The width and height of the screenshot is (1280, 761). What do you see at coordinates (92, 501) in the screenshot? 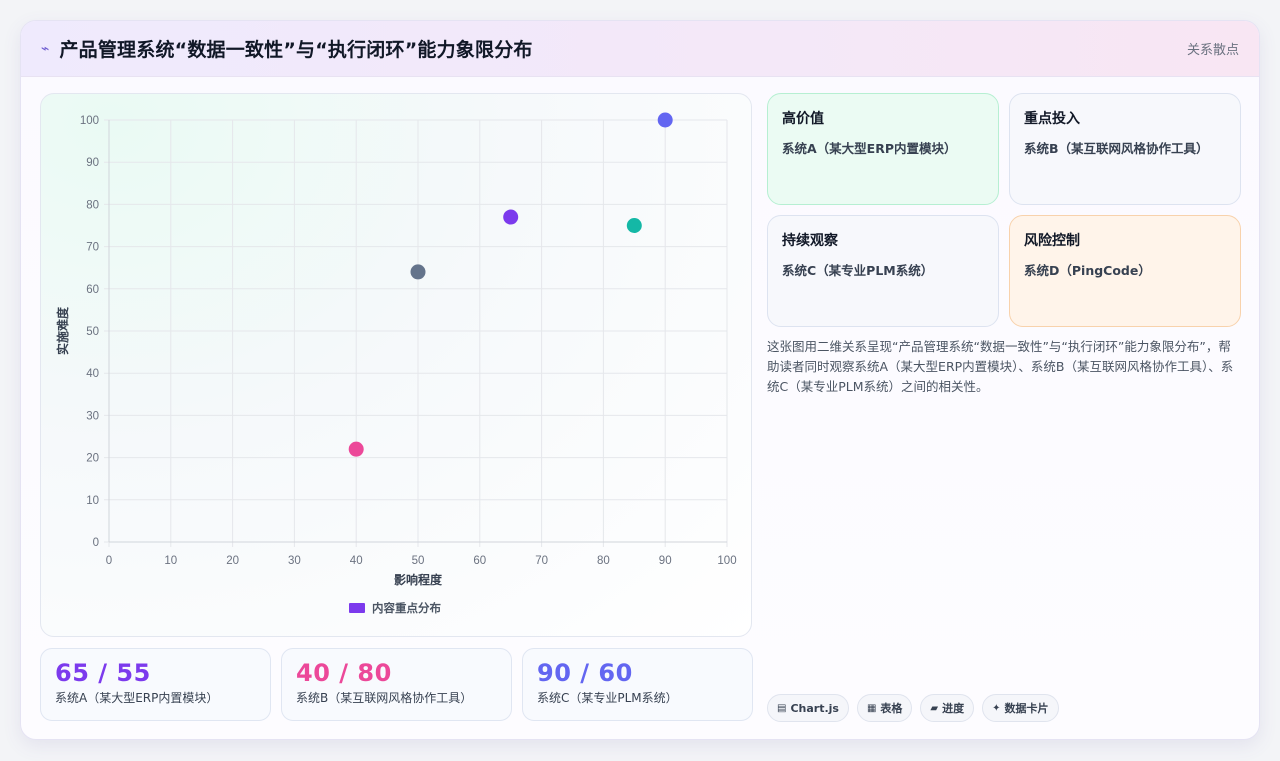
I see `y-tick-label: 10` at bounding box center [92, 501].